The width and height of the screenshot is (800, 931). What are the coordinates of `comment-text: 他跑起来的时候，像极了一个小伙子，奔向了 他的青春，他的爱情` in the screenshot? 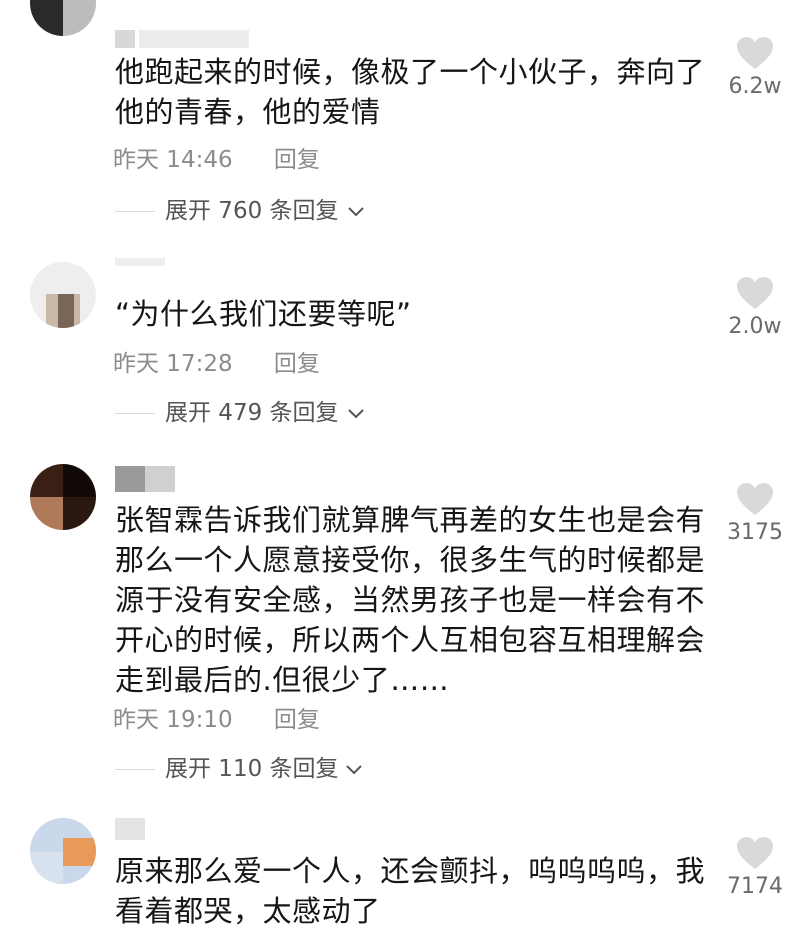 It's located at (410, 92).